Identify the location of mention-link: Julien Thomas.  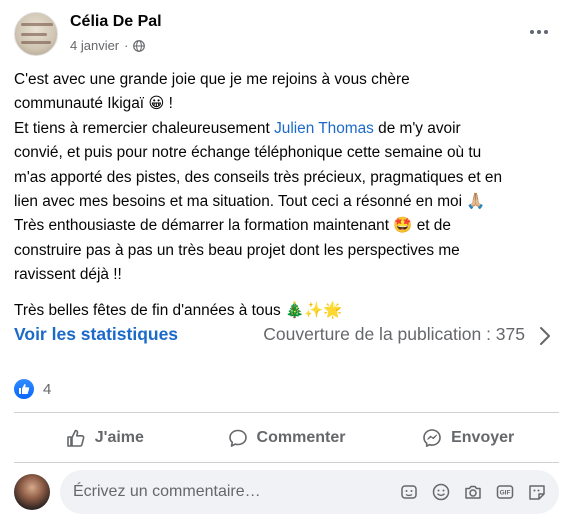
(324, 128).